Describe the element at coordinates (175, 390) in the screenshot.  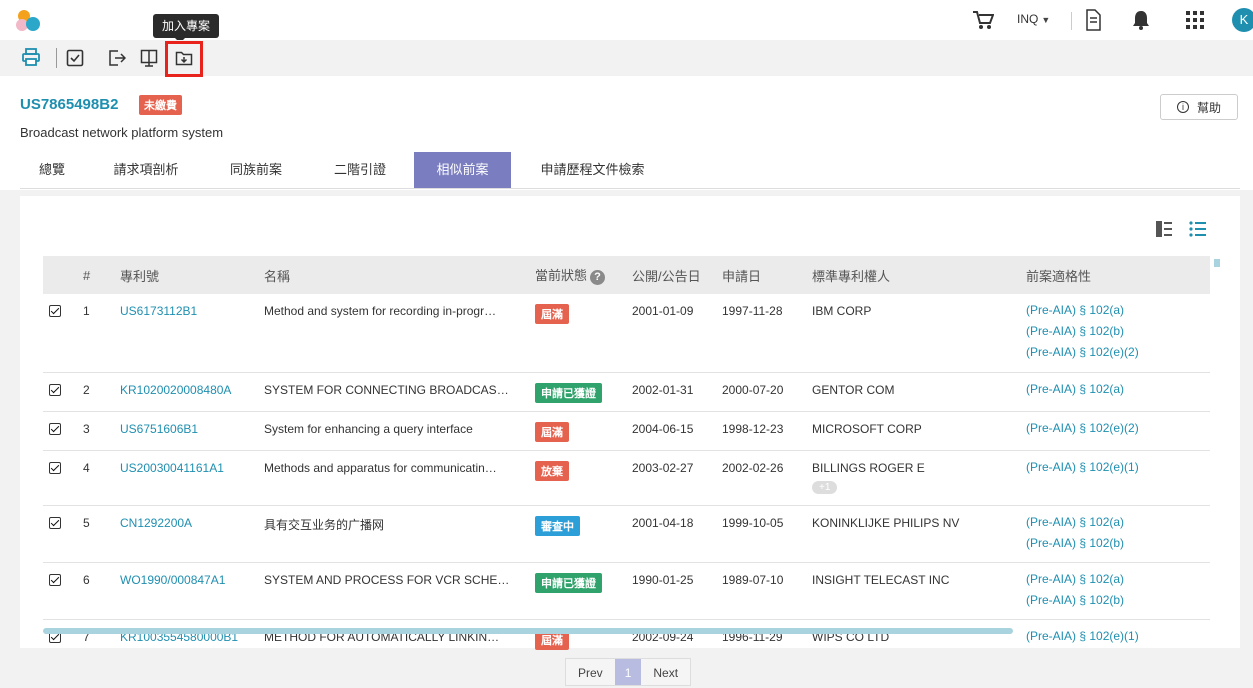
I see `patent-number-link: KR1020020008480A` at that location.